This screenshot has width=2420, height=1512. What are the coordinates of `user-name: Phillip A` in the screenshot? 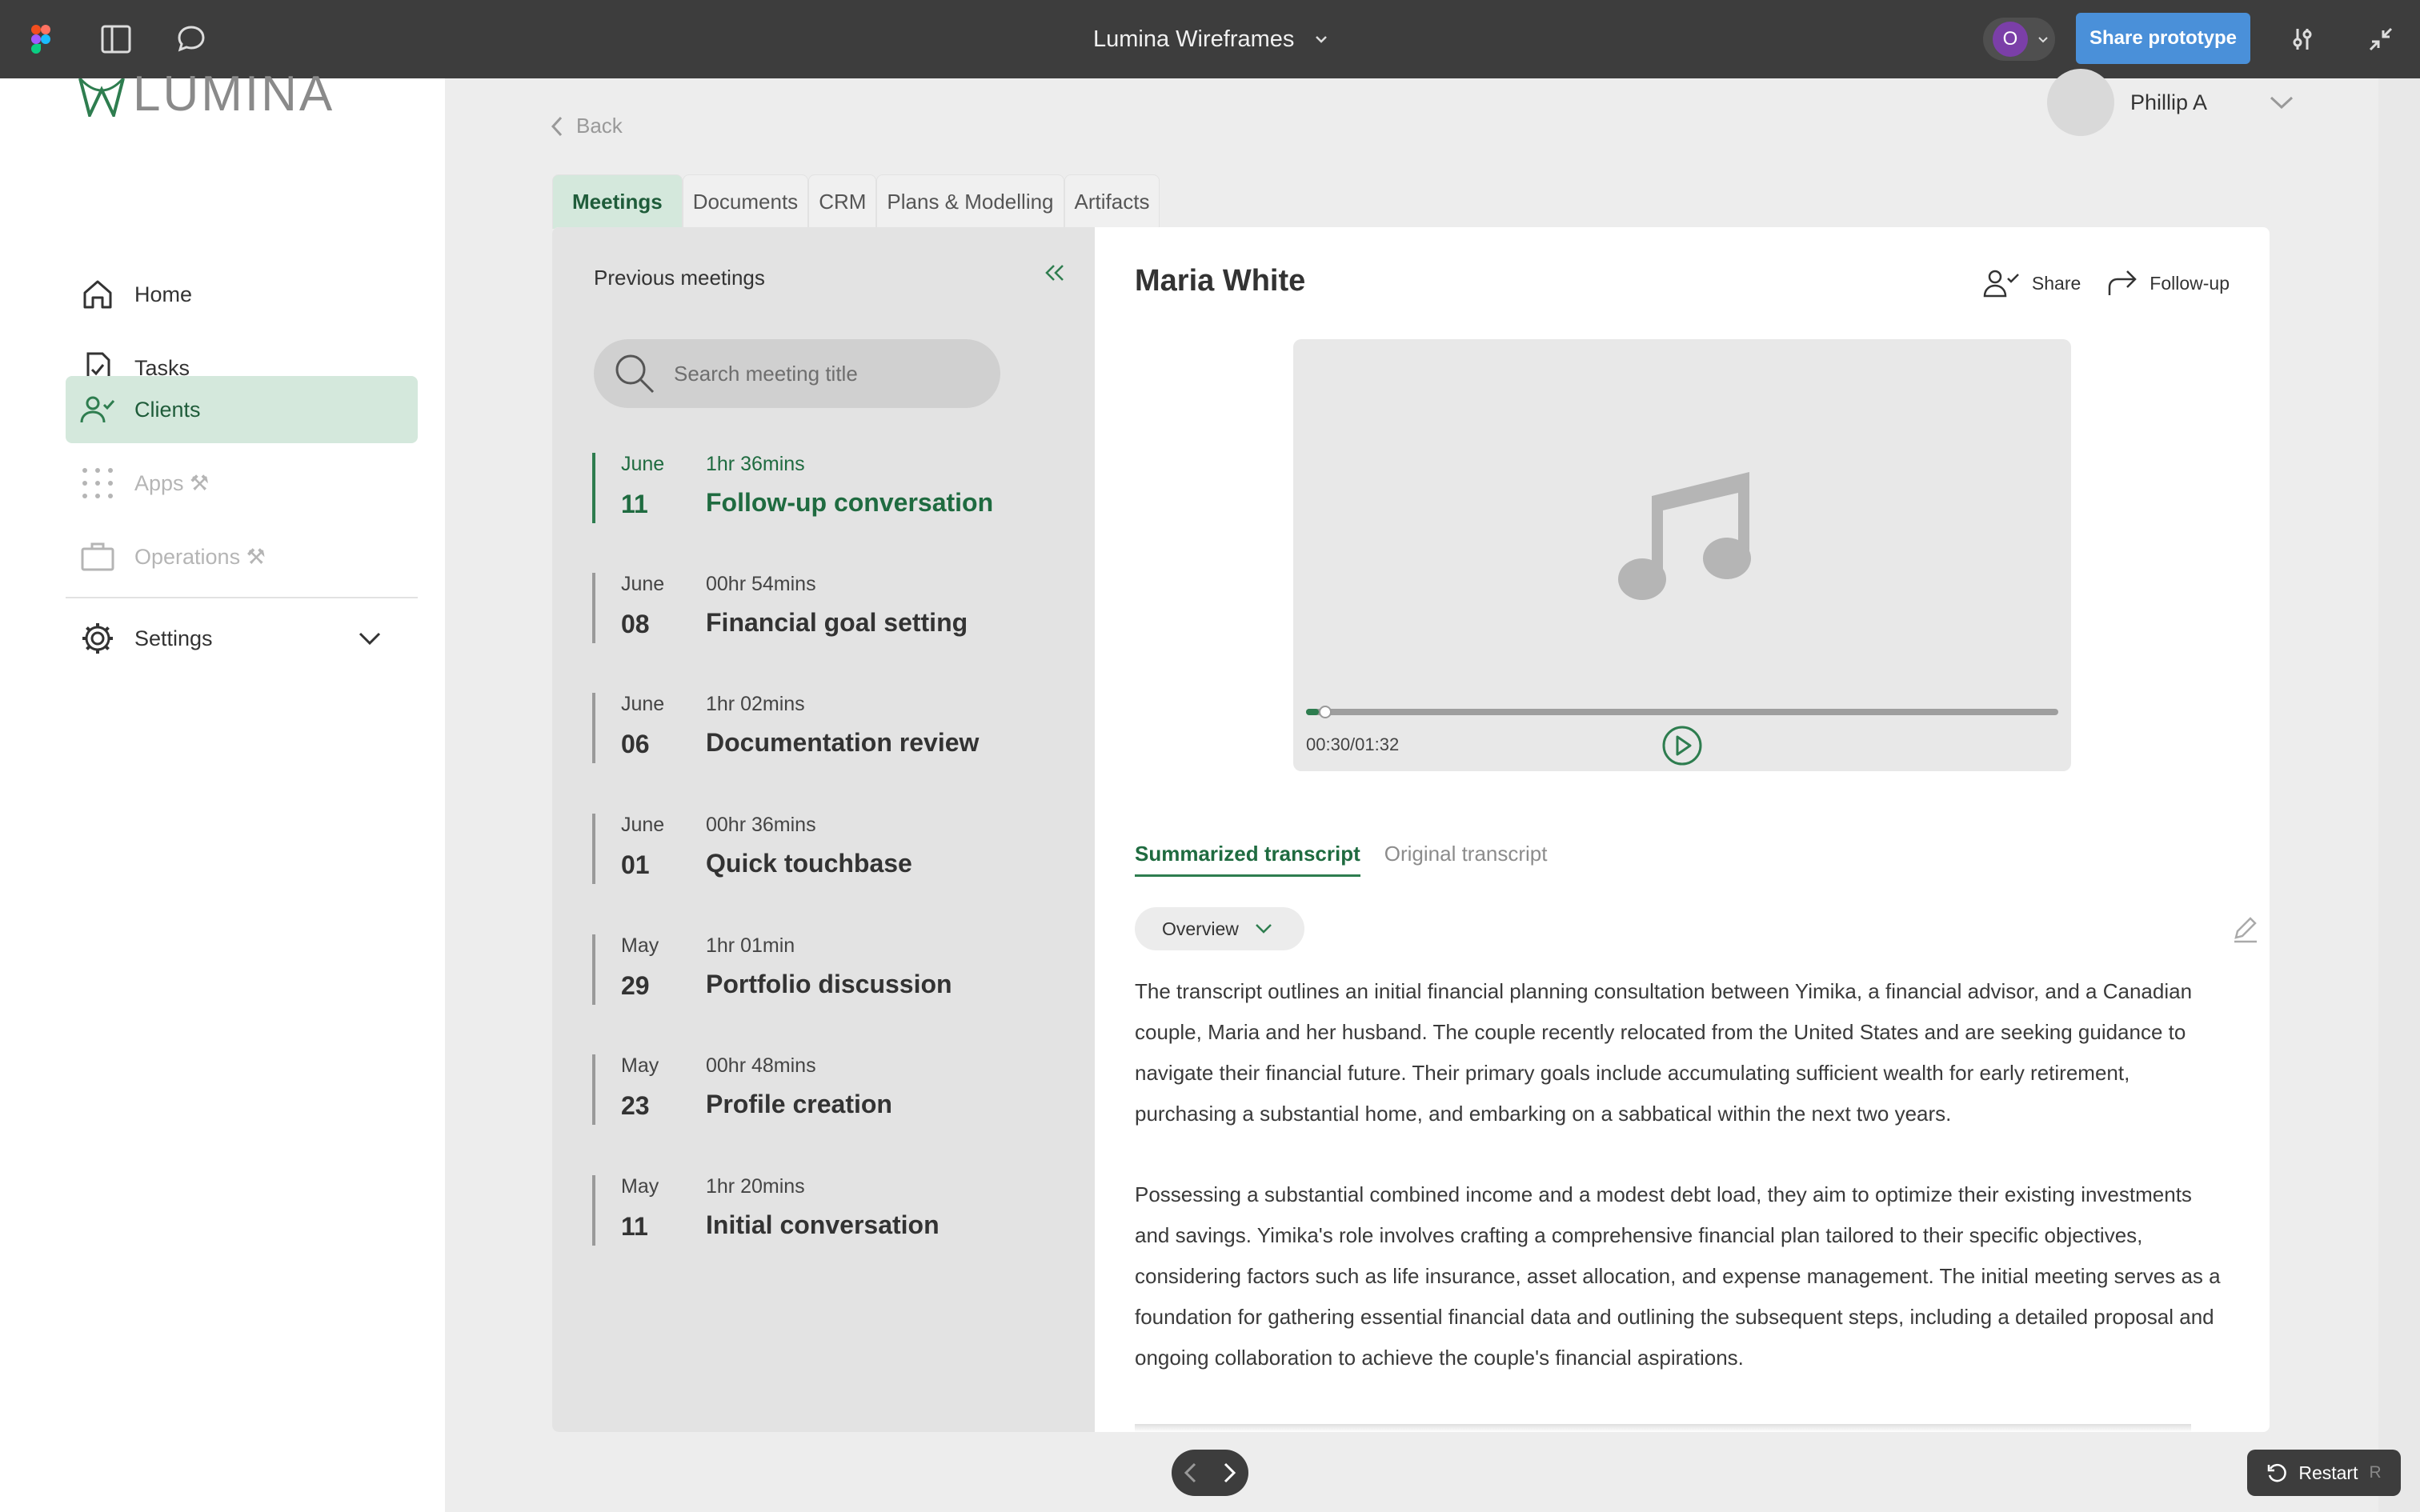 It's located at (2169, 102).